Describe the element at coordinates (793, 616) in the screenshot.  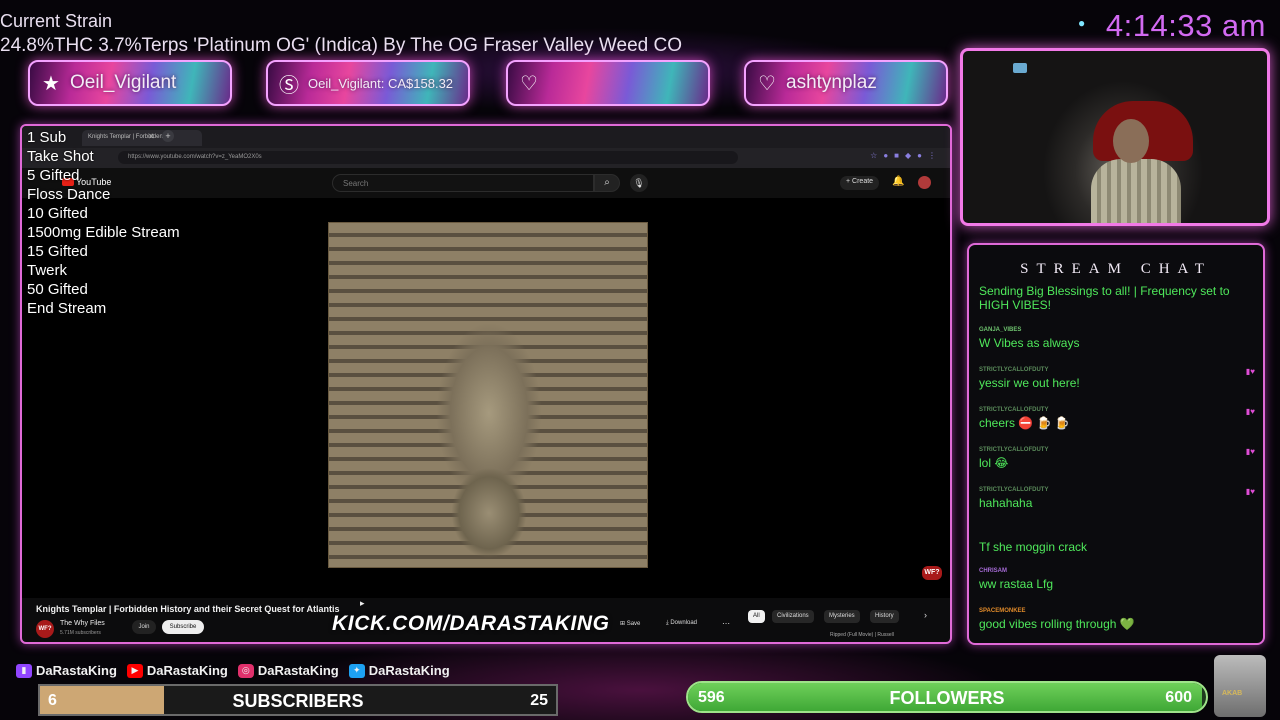
I see `chip-civilizations: Civilizations` at that location.